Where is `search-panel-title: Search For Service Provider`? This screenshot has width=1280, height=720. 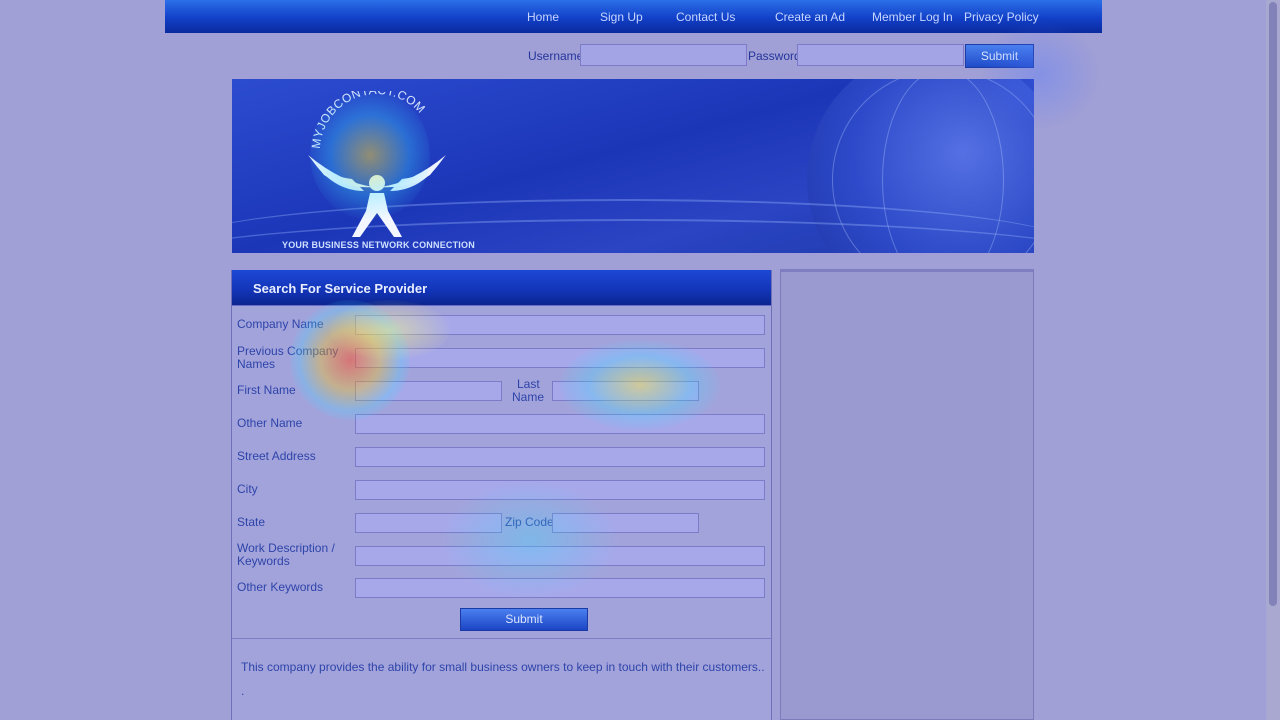
search-panel-title: Search For Service Provider is located at coordinates (340, 288).